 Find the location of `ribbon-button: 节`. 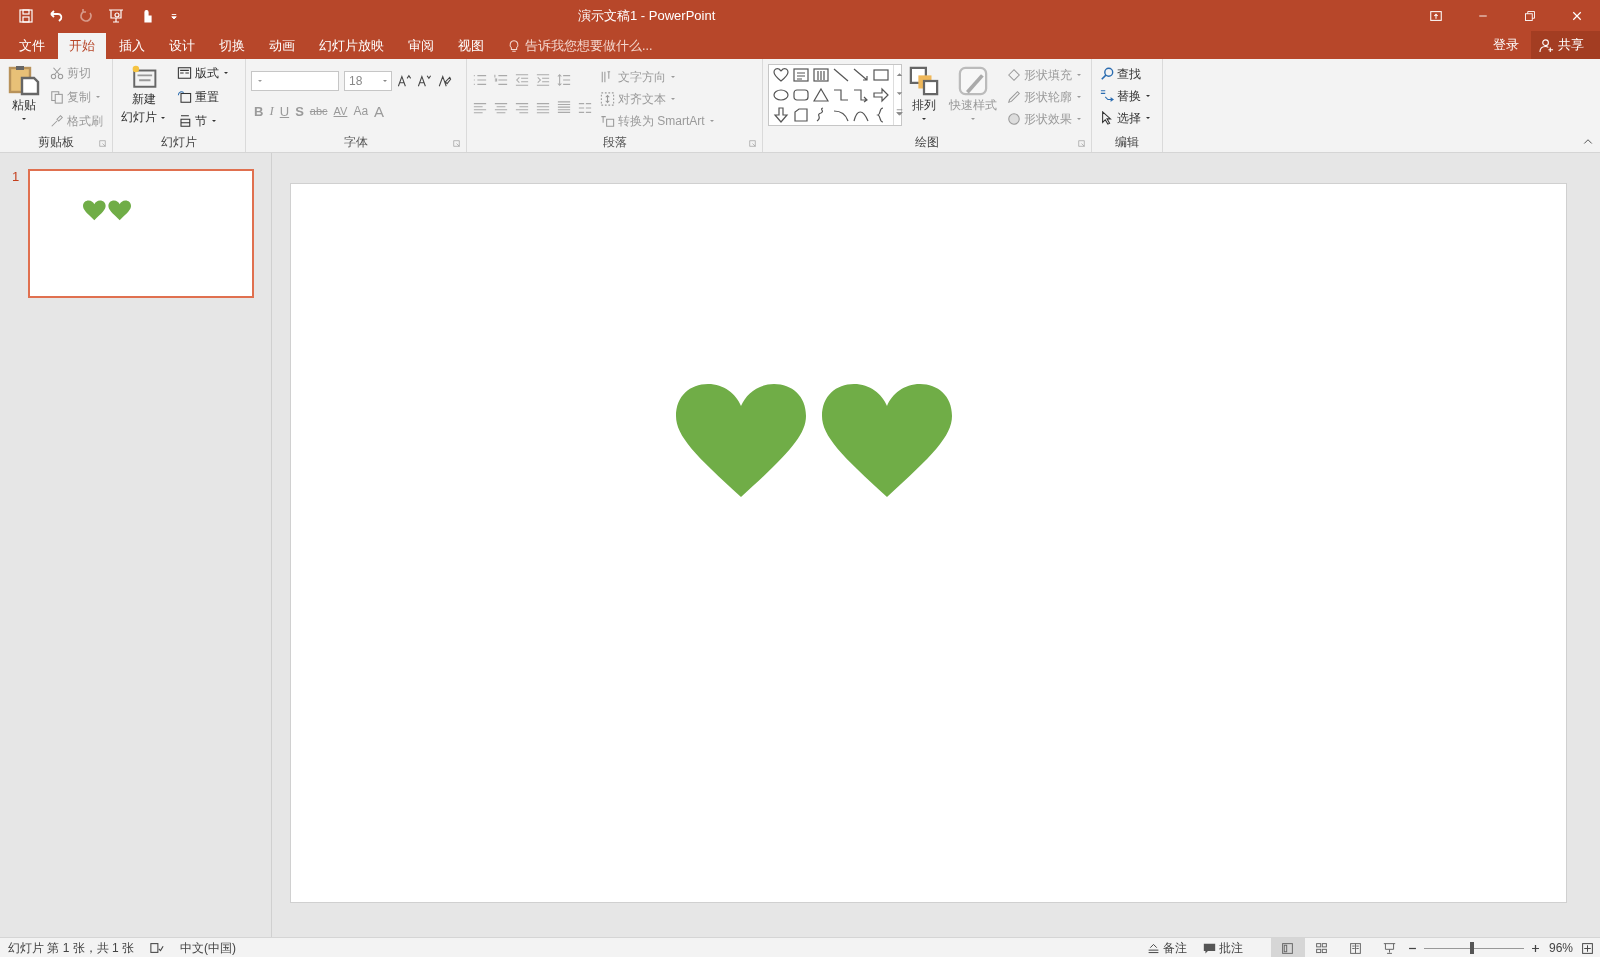

ribbon-button: 节 is located at coordinates (203, 121).